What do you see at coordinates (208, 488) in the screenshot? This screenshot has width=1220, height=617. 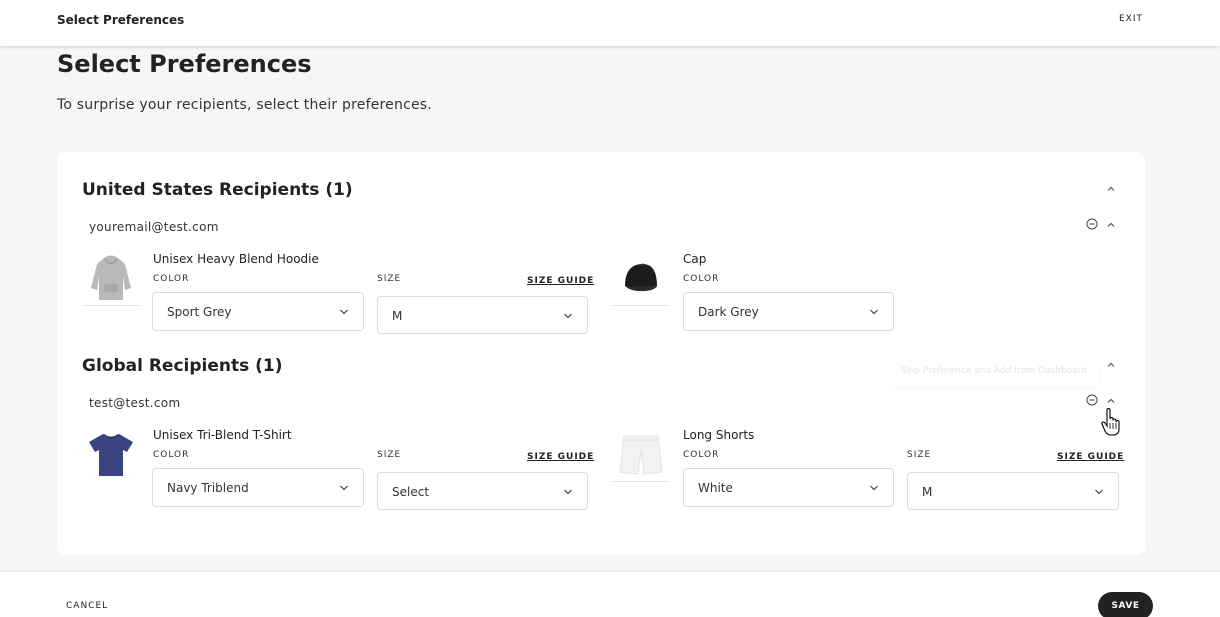 I see `color-select-value: Navy Triblend` at bounding box center [208, 488].